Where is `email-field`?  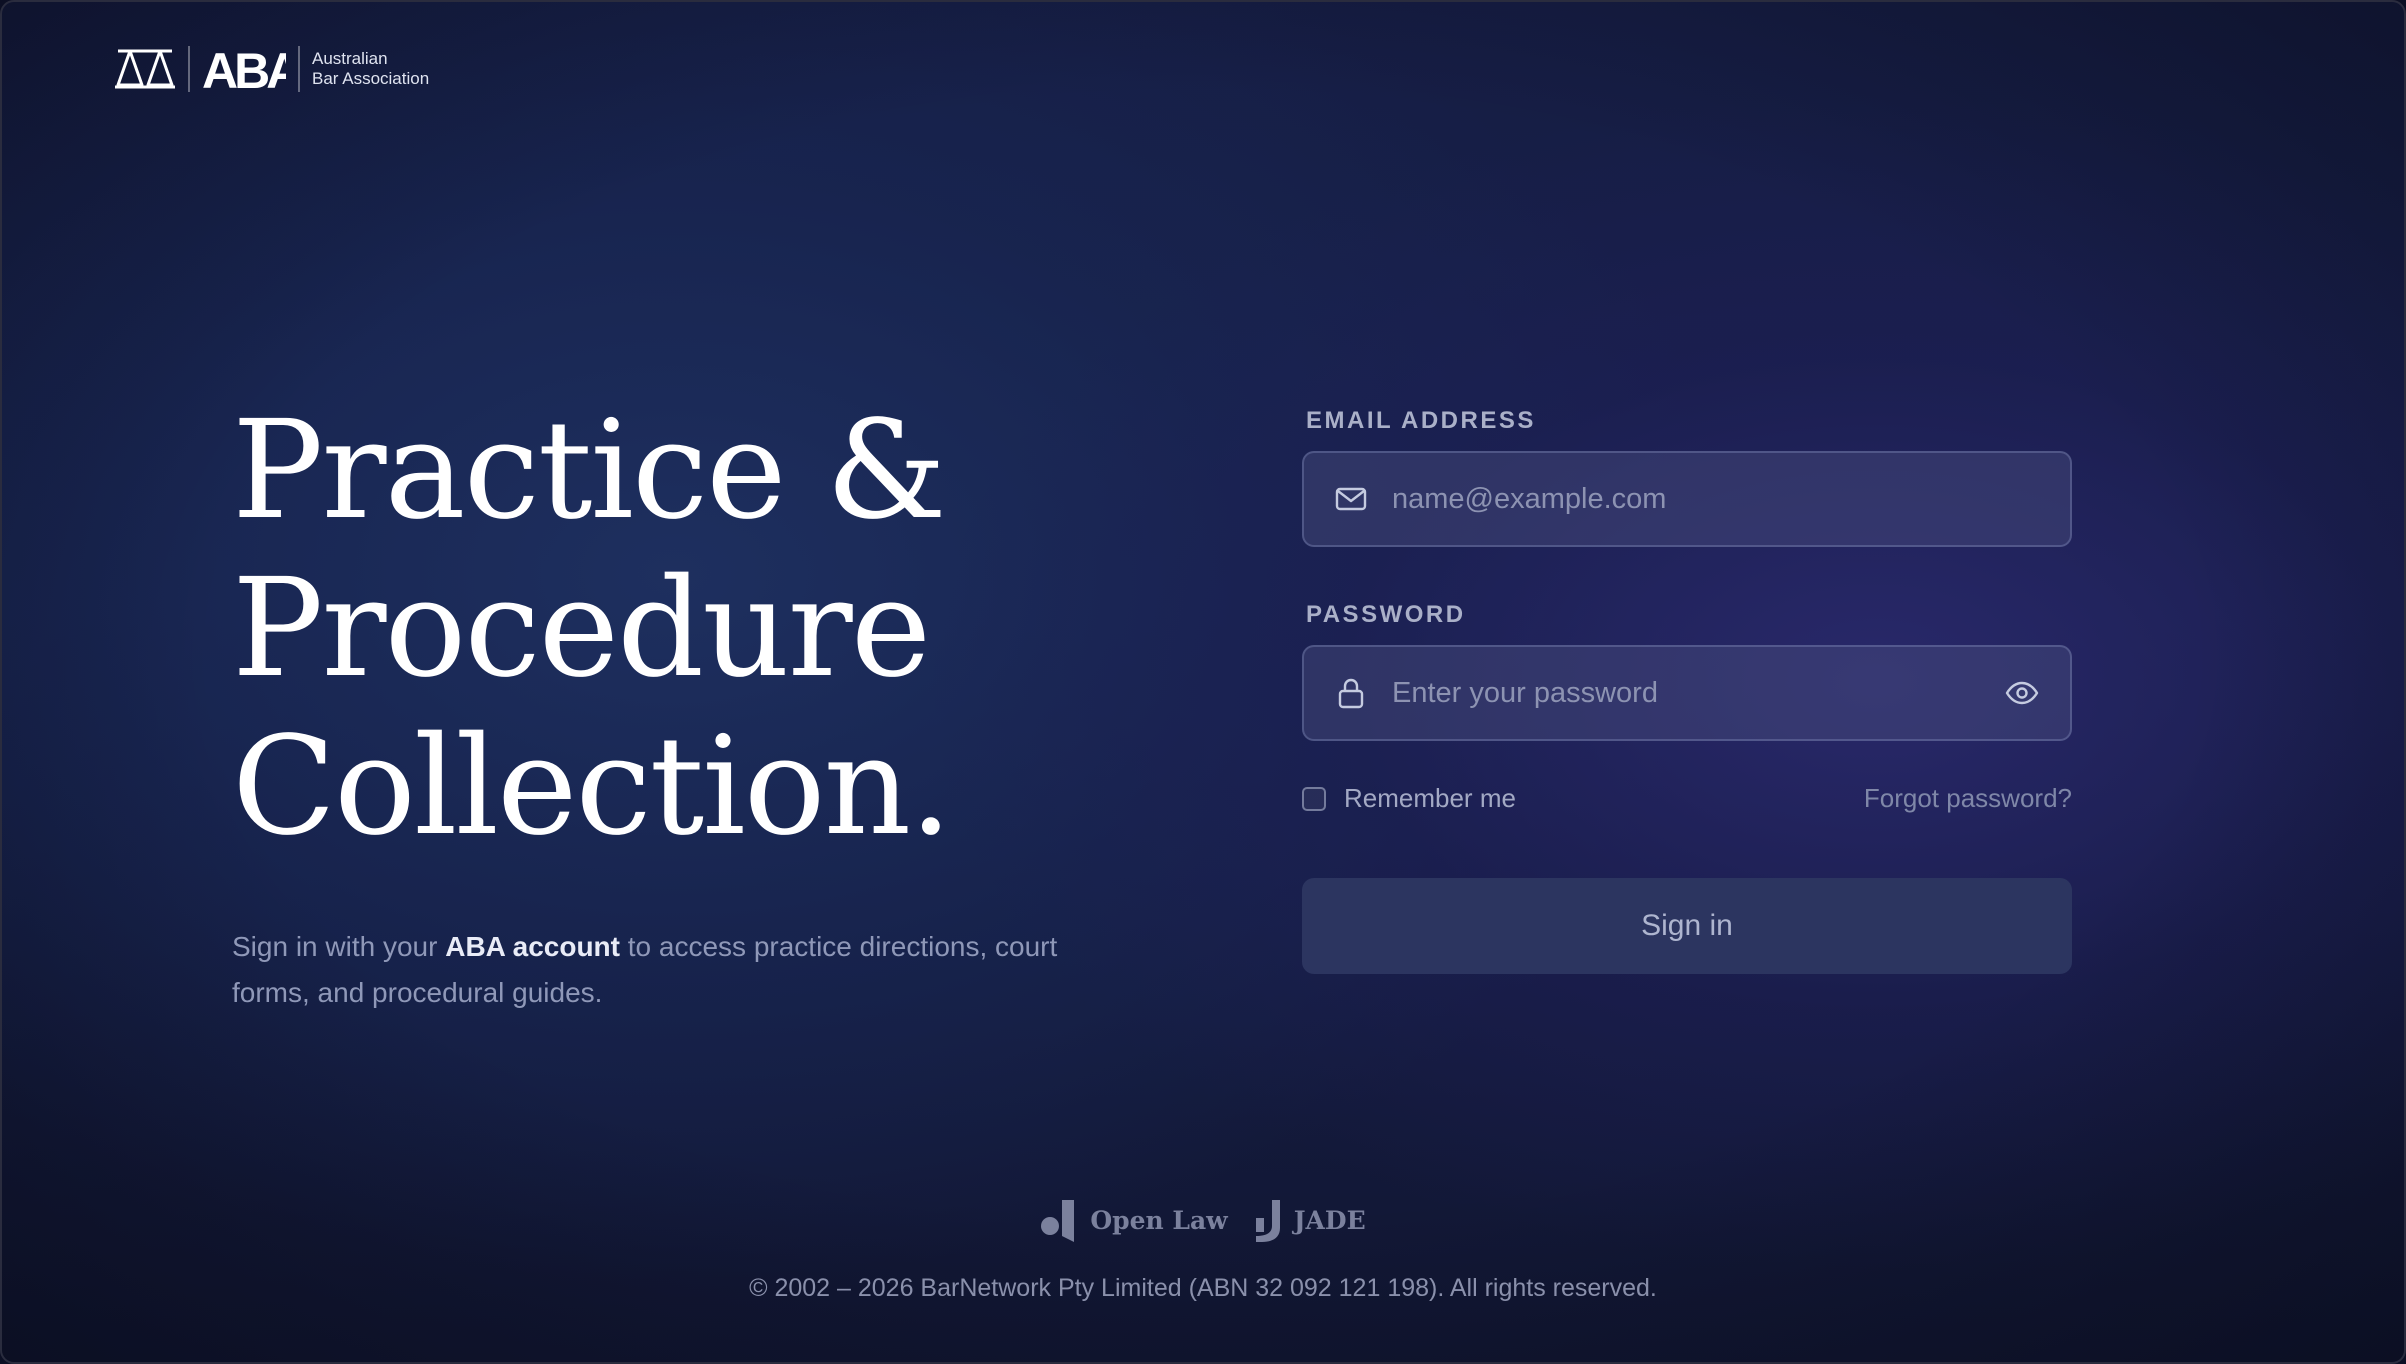 email-field is located at coordinates (1687, 499).